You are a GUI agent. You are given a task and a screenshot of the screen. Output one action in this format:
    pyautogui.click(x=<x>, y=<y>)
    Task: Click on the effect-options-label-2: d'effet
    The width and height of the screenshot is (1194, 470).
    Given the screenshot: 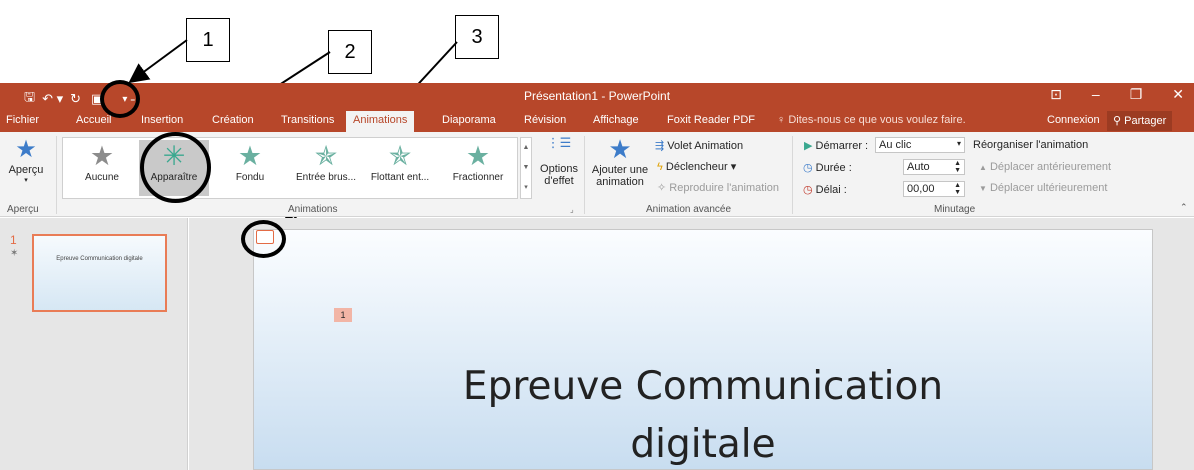 What is the action you would take?
    pyautogui.click(x=559, y=181)
    